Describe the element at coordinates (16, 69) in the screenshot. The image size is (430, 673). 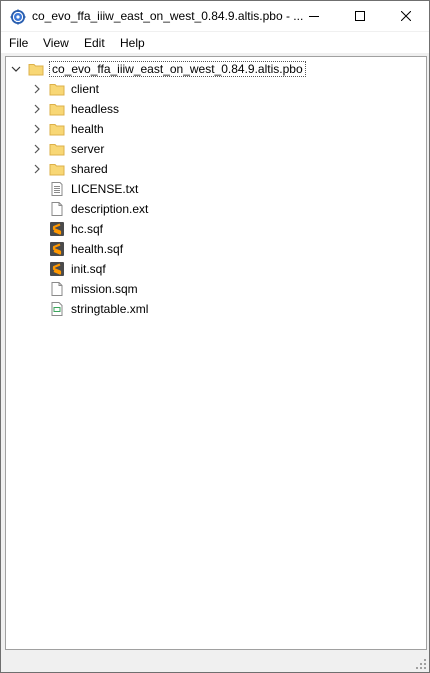
I see `chevron-down-icon` at that location.